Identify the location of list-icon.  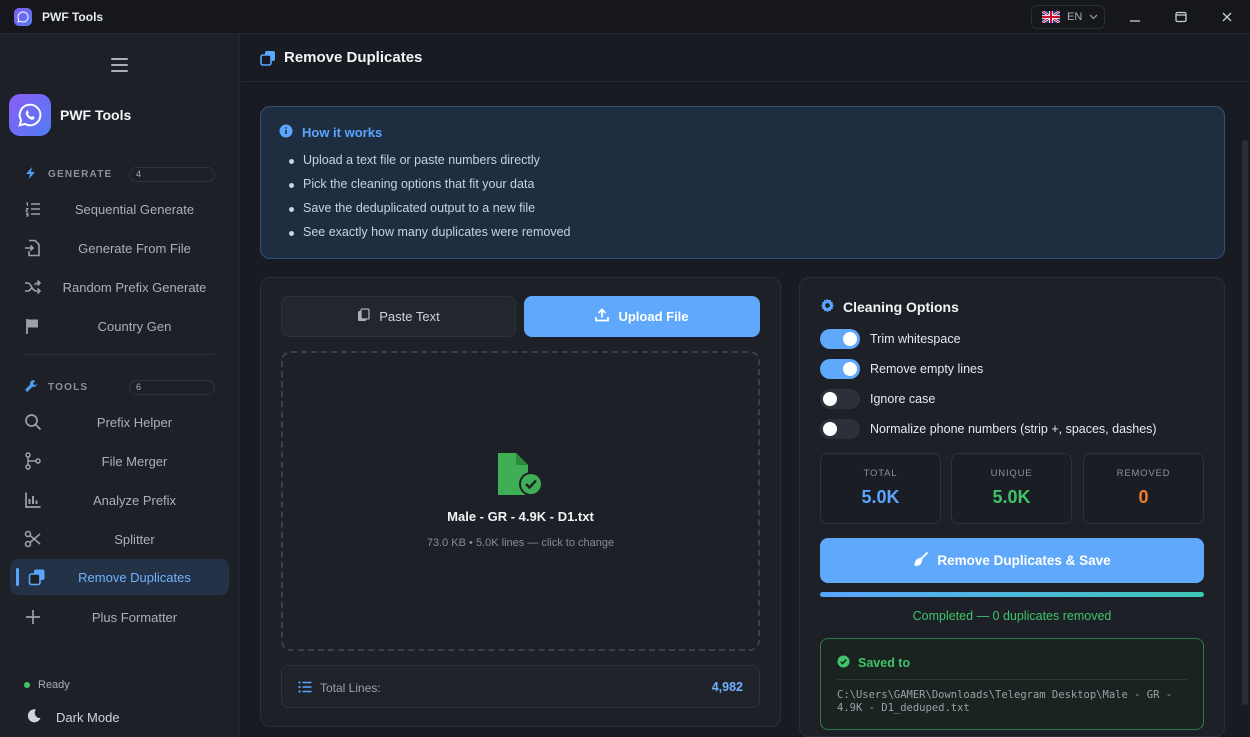
(305, 687).